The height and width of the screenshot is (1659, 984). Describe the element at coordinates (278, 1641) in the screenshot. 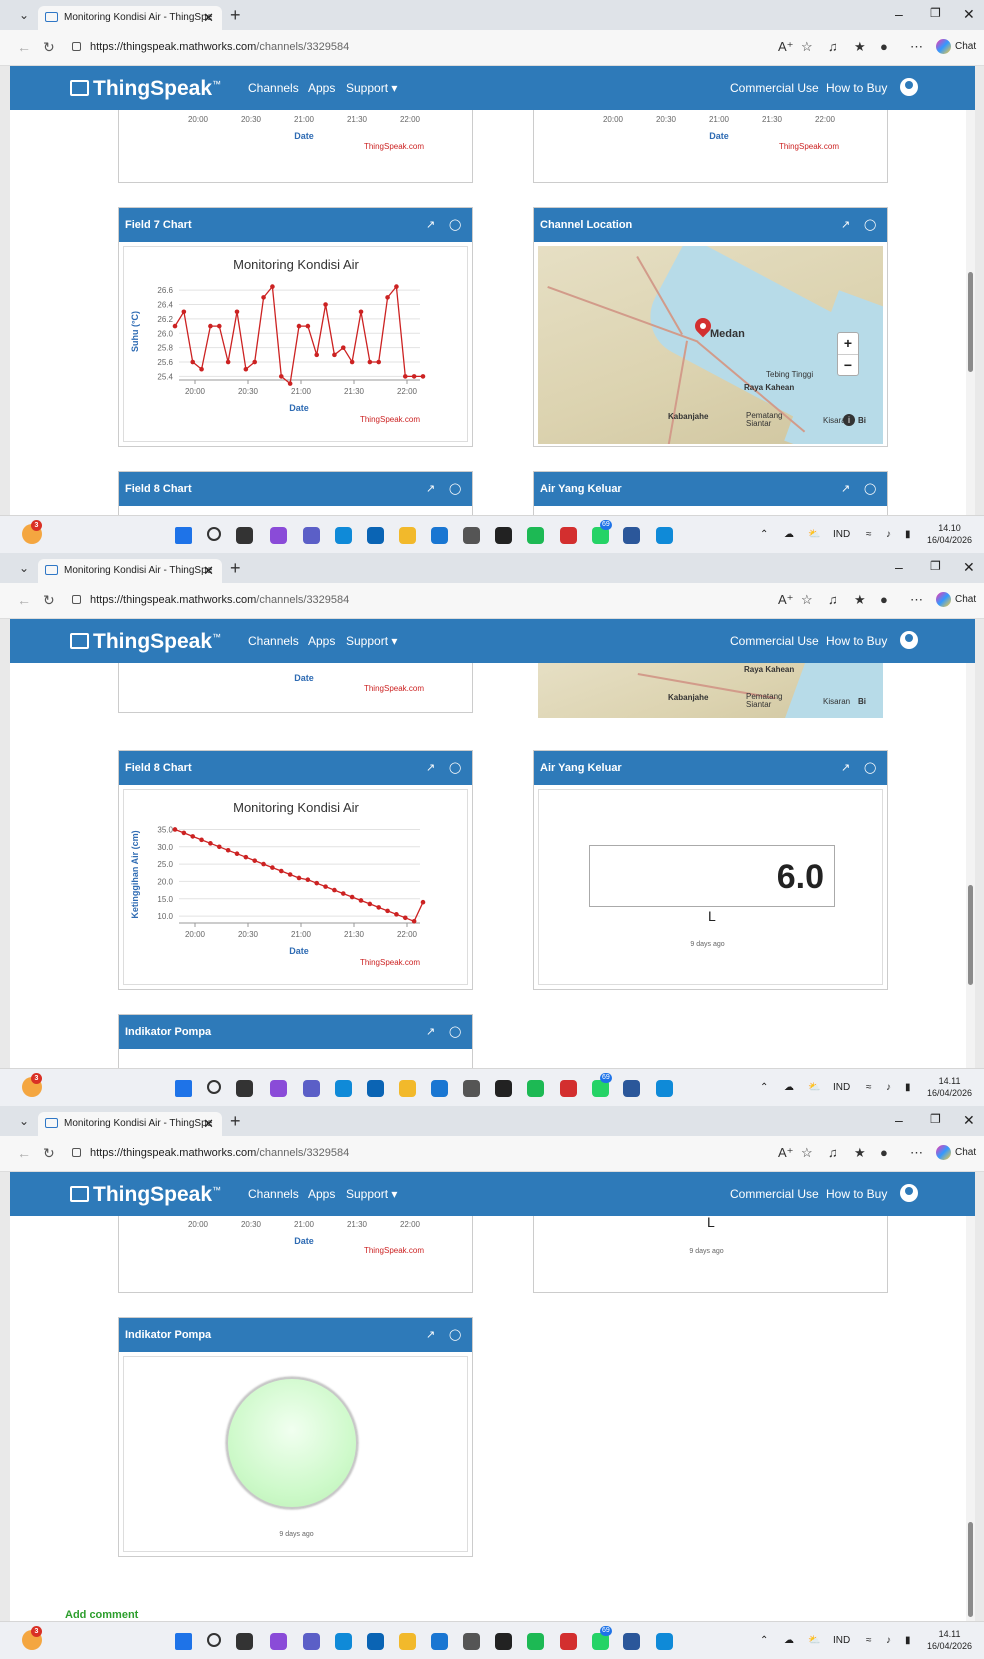

I see `copilot-icon` at that location.